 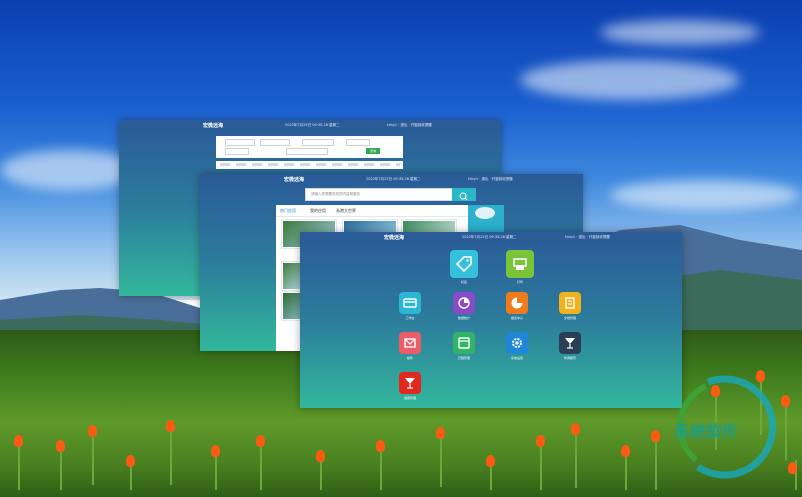 What do you see at coordinates (410, 303) in the screenshot?
I see `card-icon` at bounding box center [410, 303].